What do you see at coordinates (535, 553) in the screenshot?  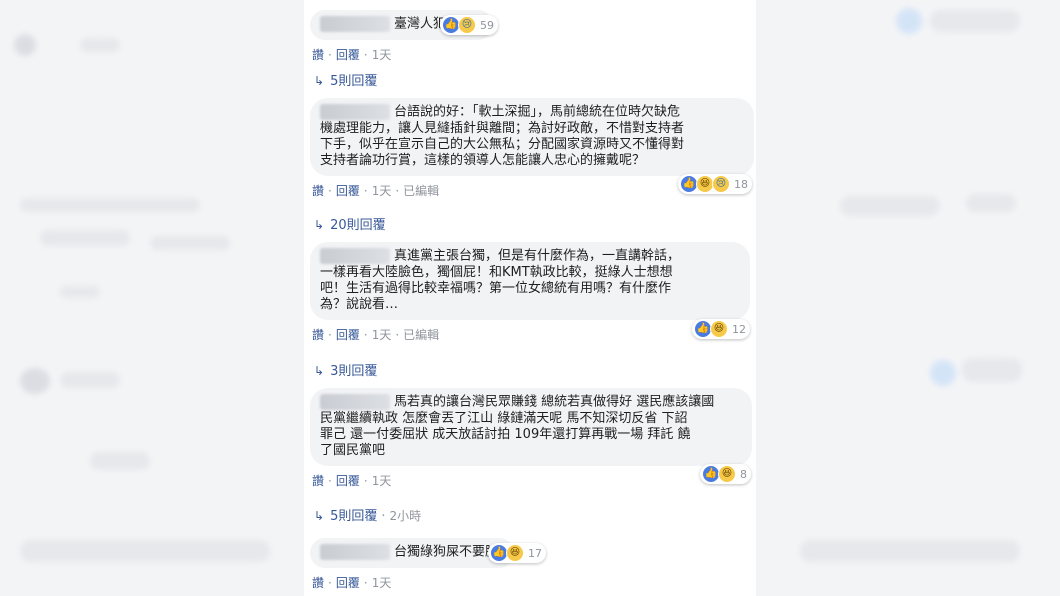 I see `reaction-count: 17` at bounding box center [535, 553].